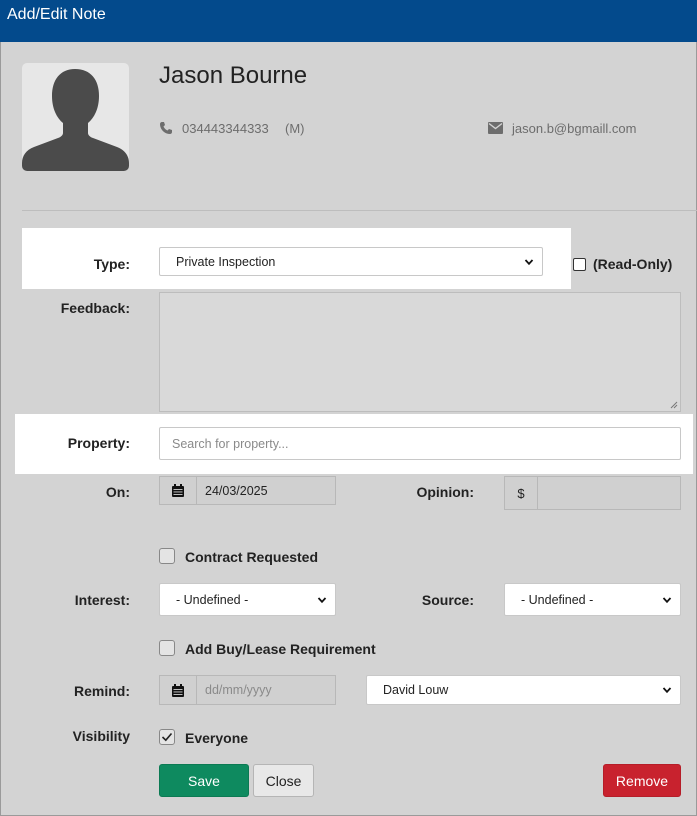 The width and height of the screenshot is (697, 816). Describe the element at coordinates (101, 736) in the screenshot. I see `visibility-label: Visibility` at that location.